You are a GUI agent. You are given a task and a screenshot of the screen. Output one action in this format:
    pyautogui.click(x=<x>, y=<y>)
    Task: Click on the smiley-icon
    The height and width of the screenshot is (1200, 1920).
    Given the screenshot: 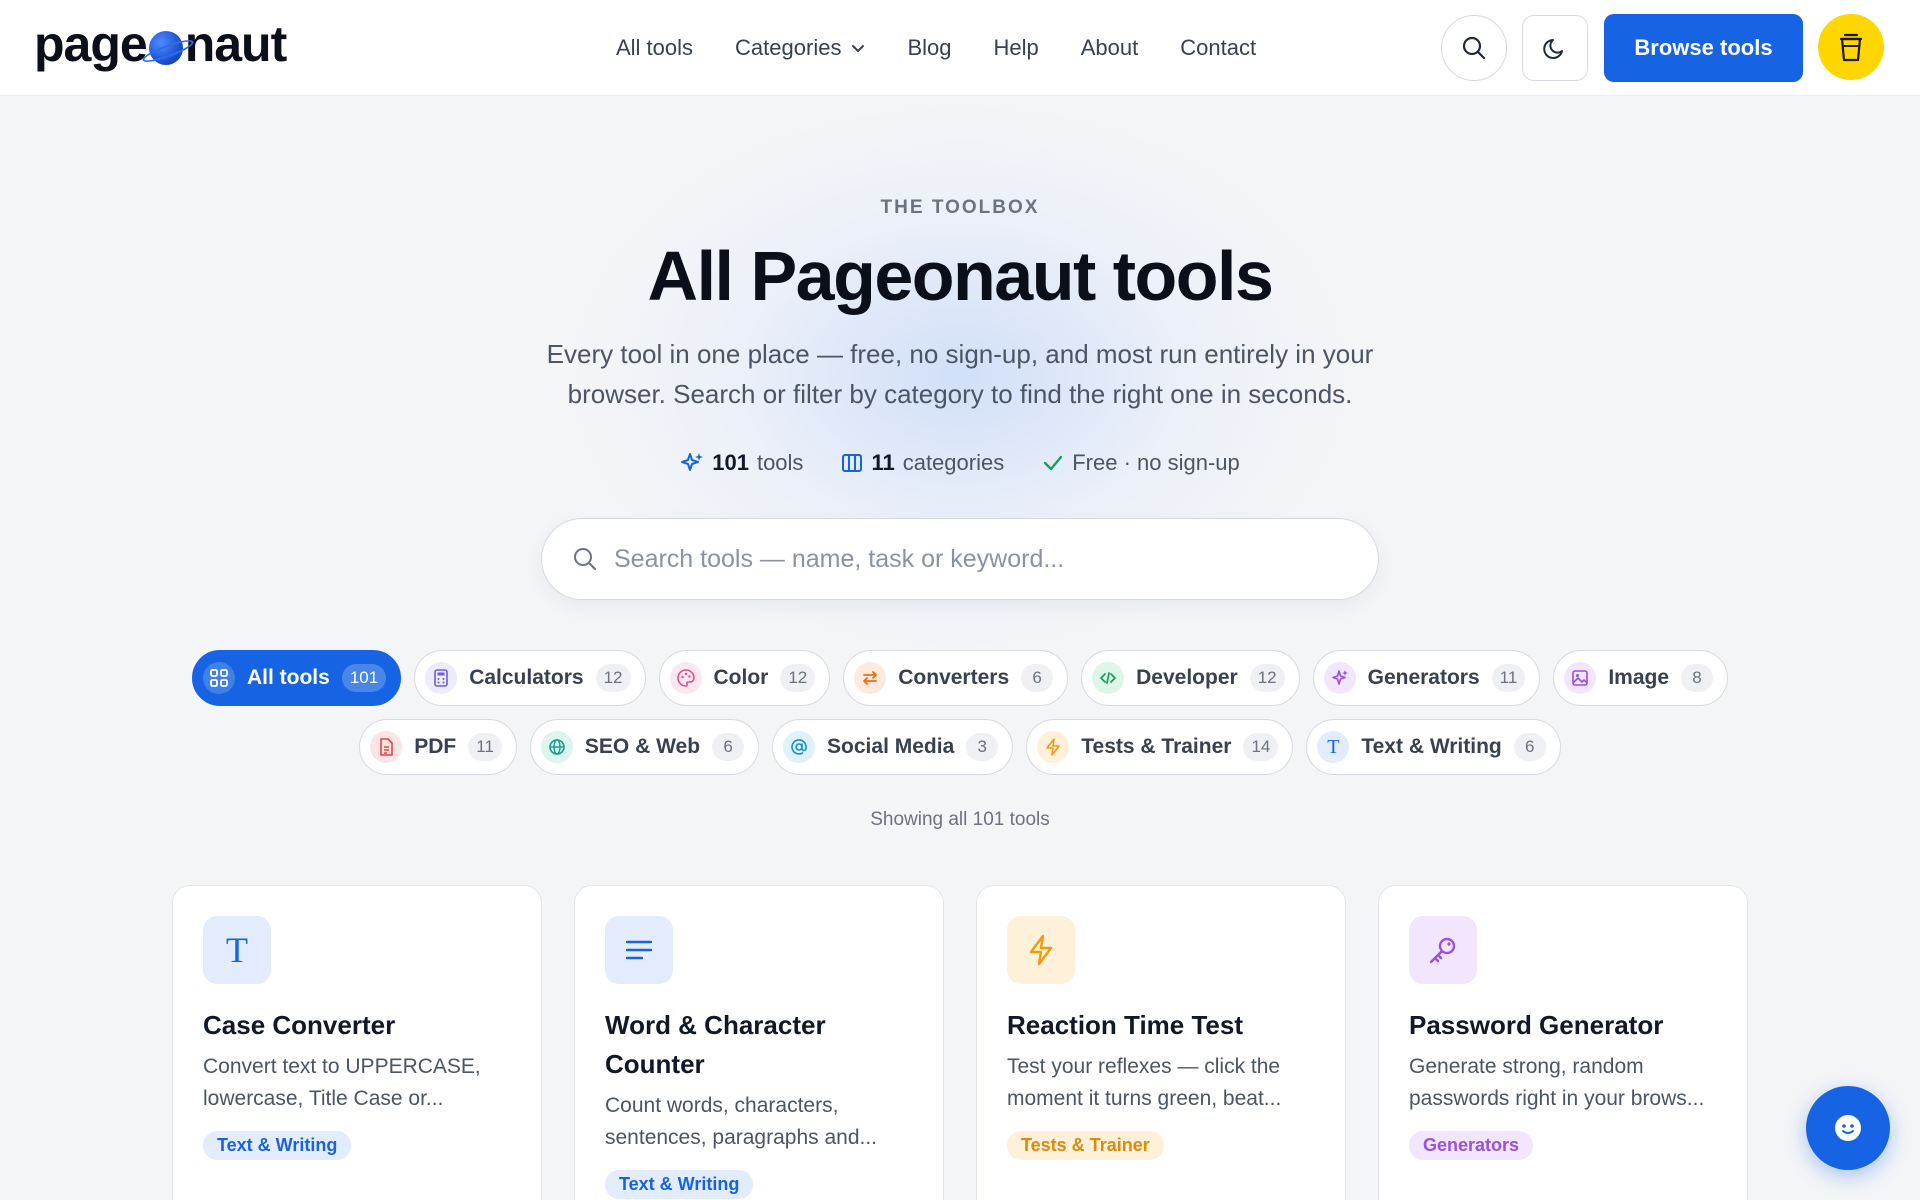 What is the action you would take?
    pyautogui.click(x=1848, y=1128)
    